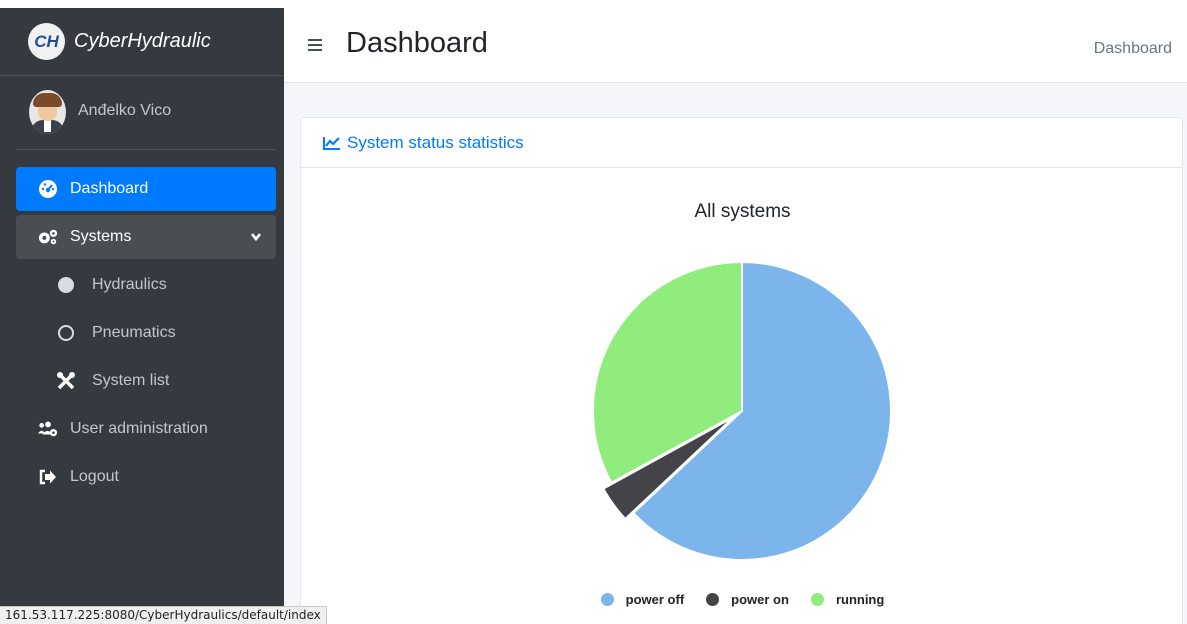 This screenshot has height=624, width=1187. I want to click on legend-item-power-on: power on, so click(747, 599).